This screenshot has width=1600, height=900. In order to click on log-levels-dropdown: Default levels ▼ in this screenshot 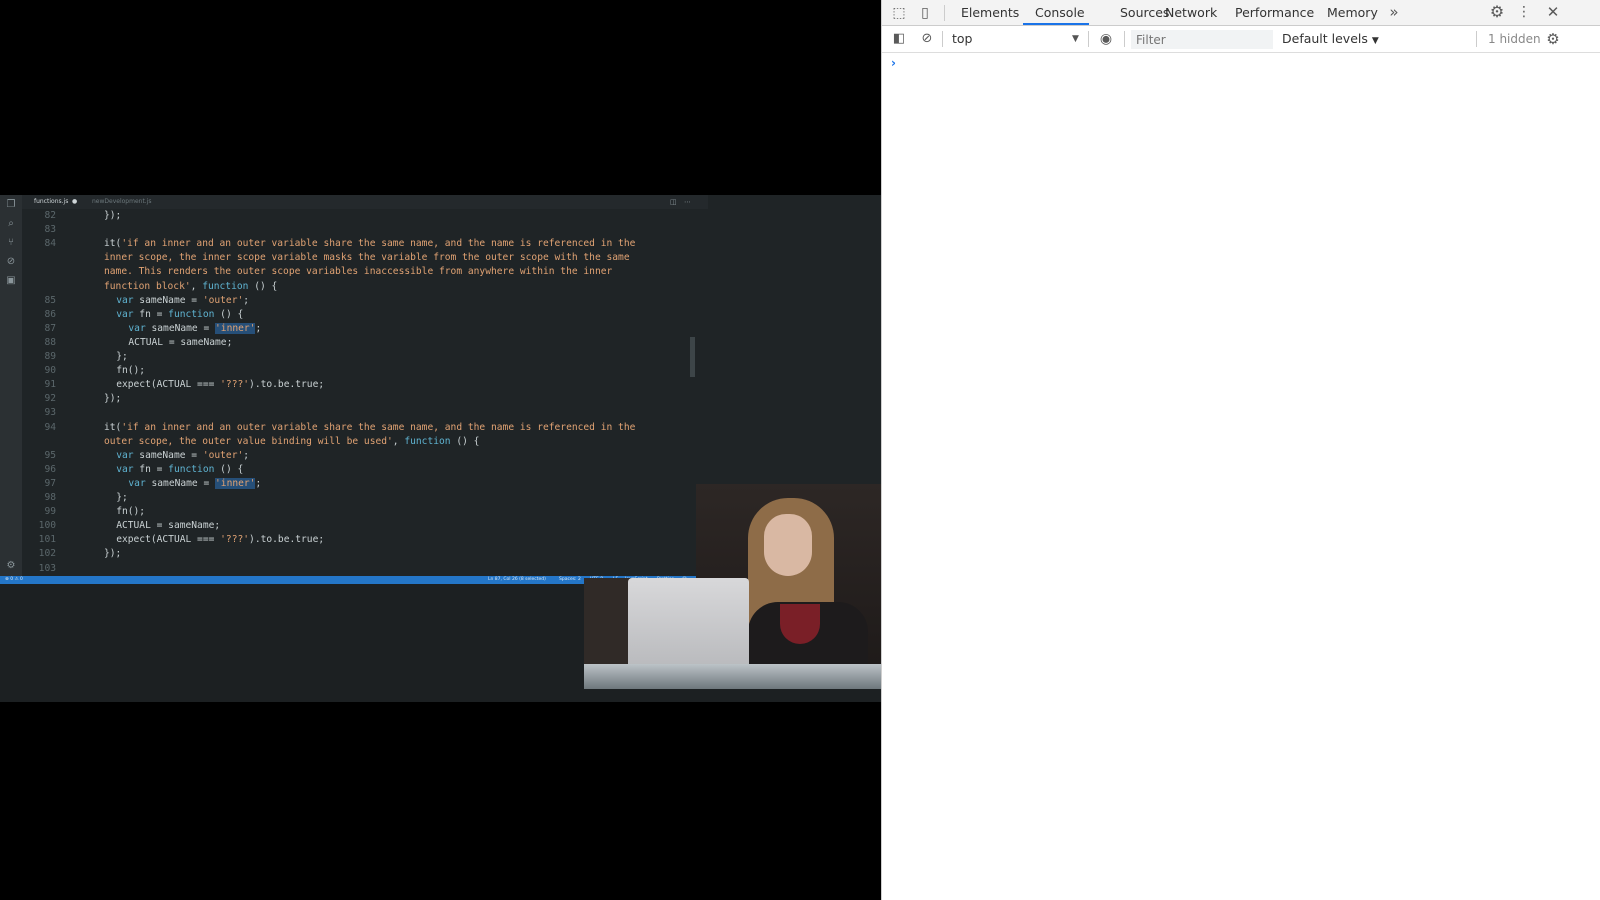, I will do `click(1330, 40)`.